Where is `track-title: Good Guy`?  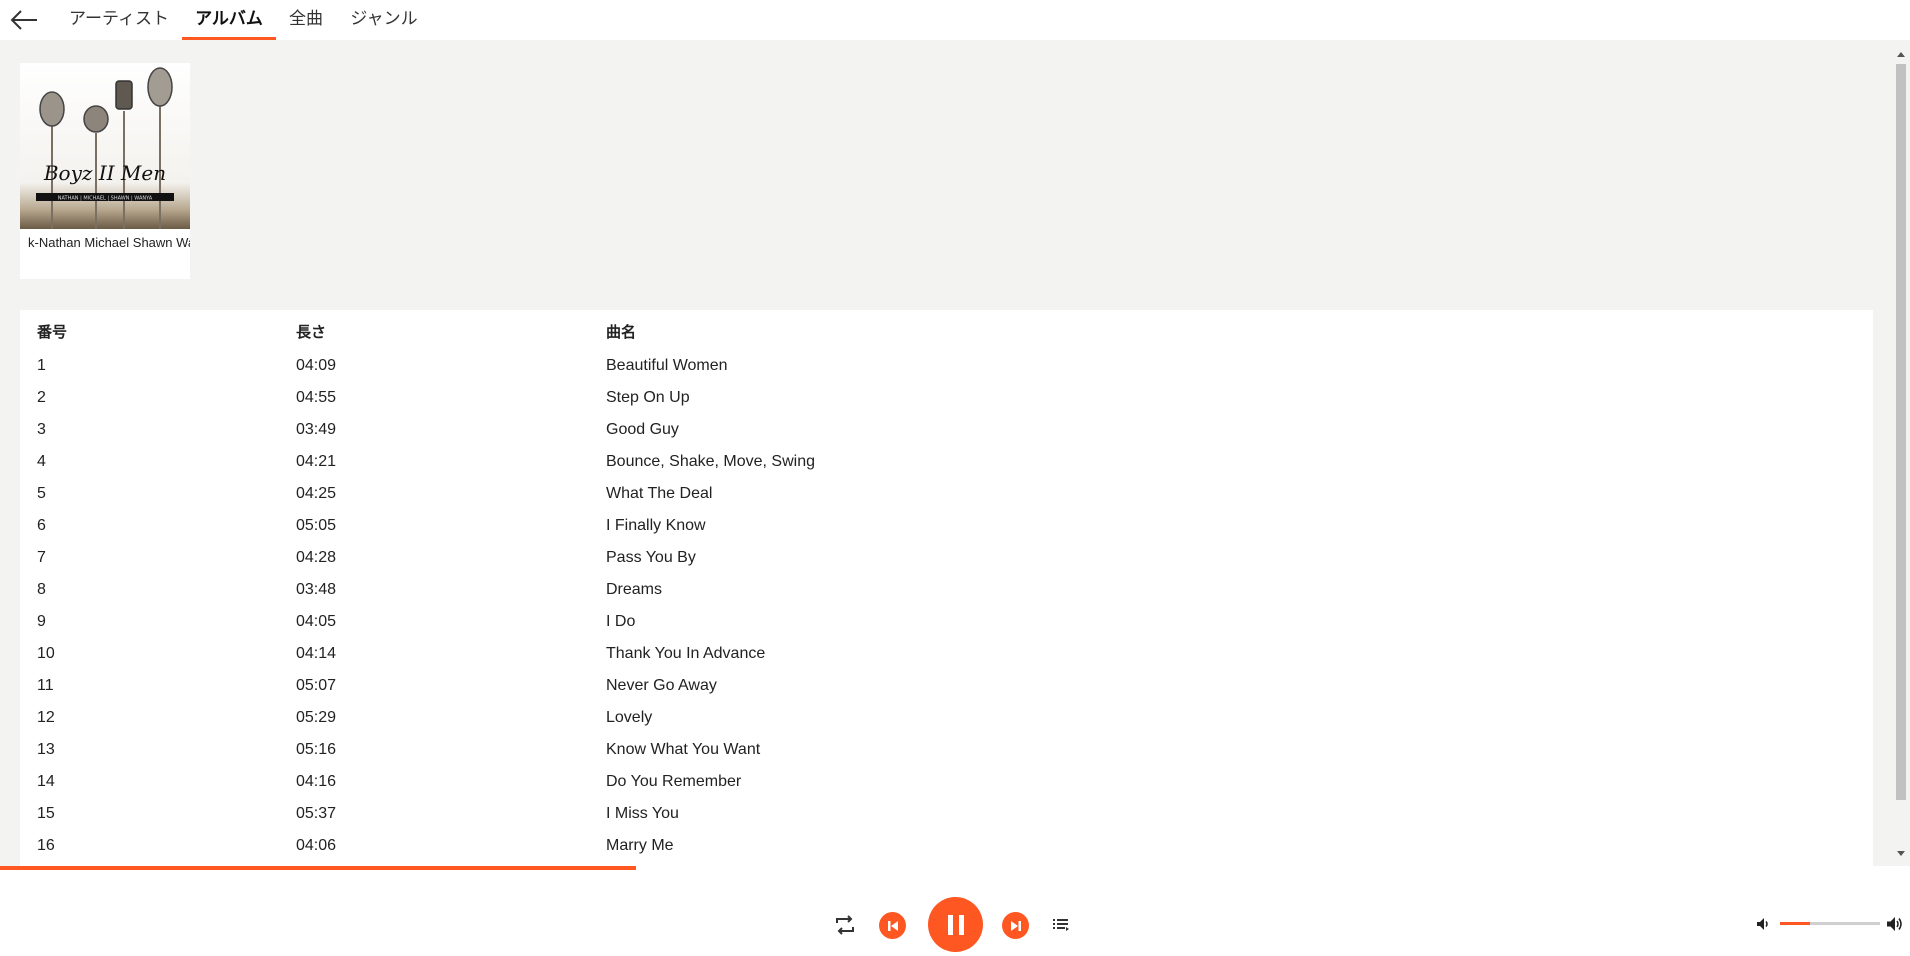
track-title: Good Guy is located at coordinates (642, 429).